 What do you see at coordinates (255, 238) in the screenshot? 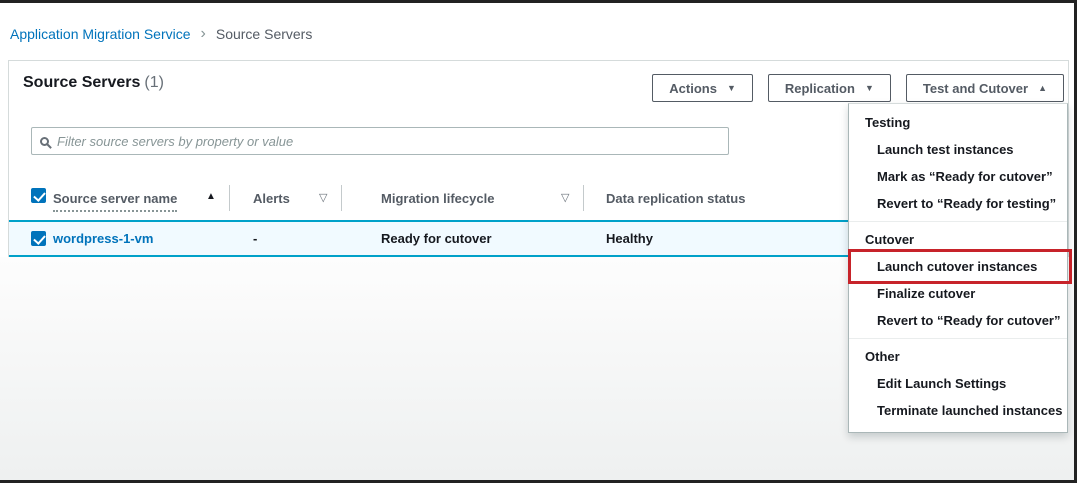
I see `alerts-cell: -` at bounding box center [255, 238].